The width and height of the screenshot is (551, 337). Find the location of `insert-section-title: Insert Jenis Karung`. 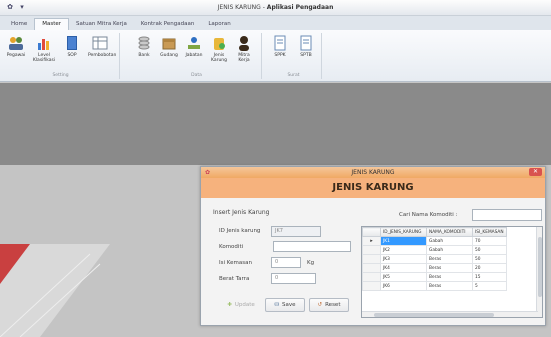

insert-section-title: Insert Jenis Karung is located at coordinates (241, 212).